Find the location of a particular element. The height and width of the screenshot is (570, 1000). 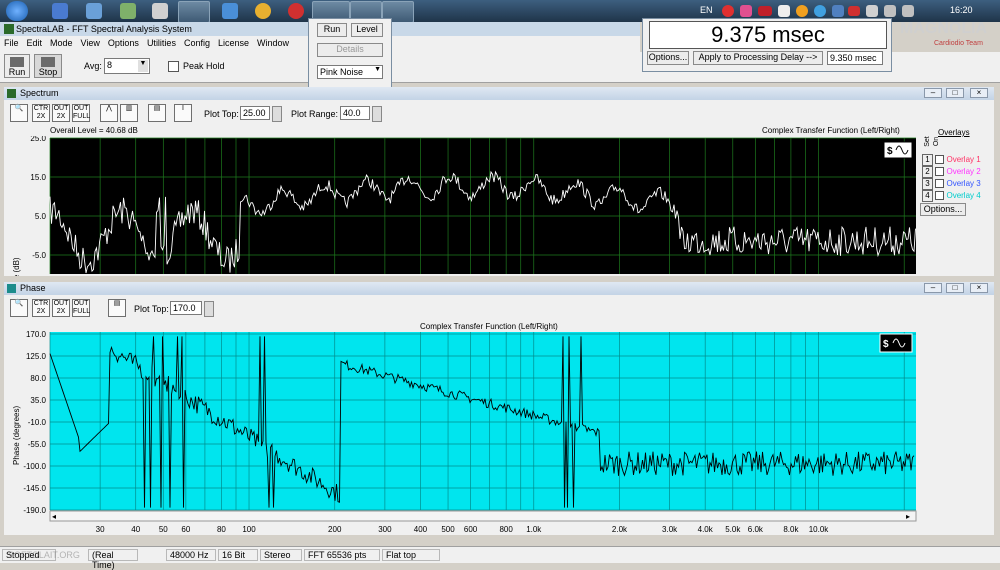

menu-window: Window is located at coordinates (273, 43).